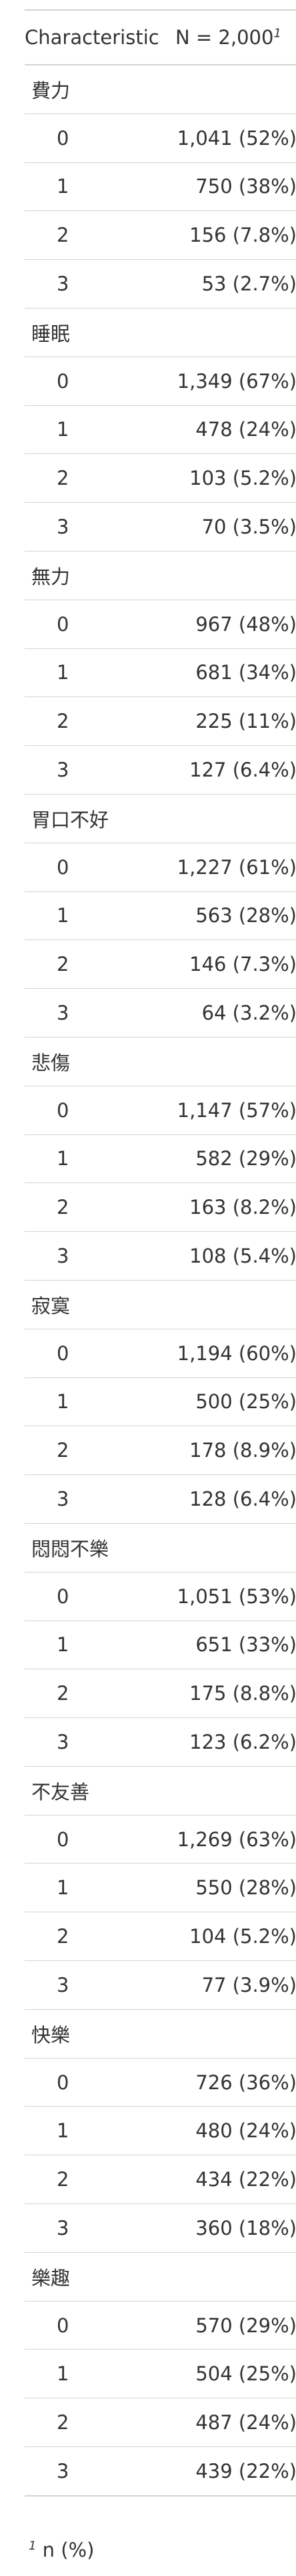 Image resolution: width=296 pixels, height=2576 pixels. Describe the element at coordinates (231, 1110) in the screenshot. I see `count-percent-value: 1,147 (57%)` at that location.